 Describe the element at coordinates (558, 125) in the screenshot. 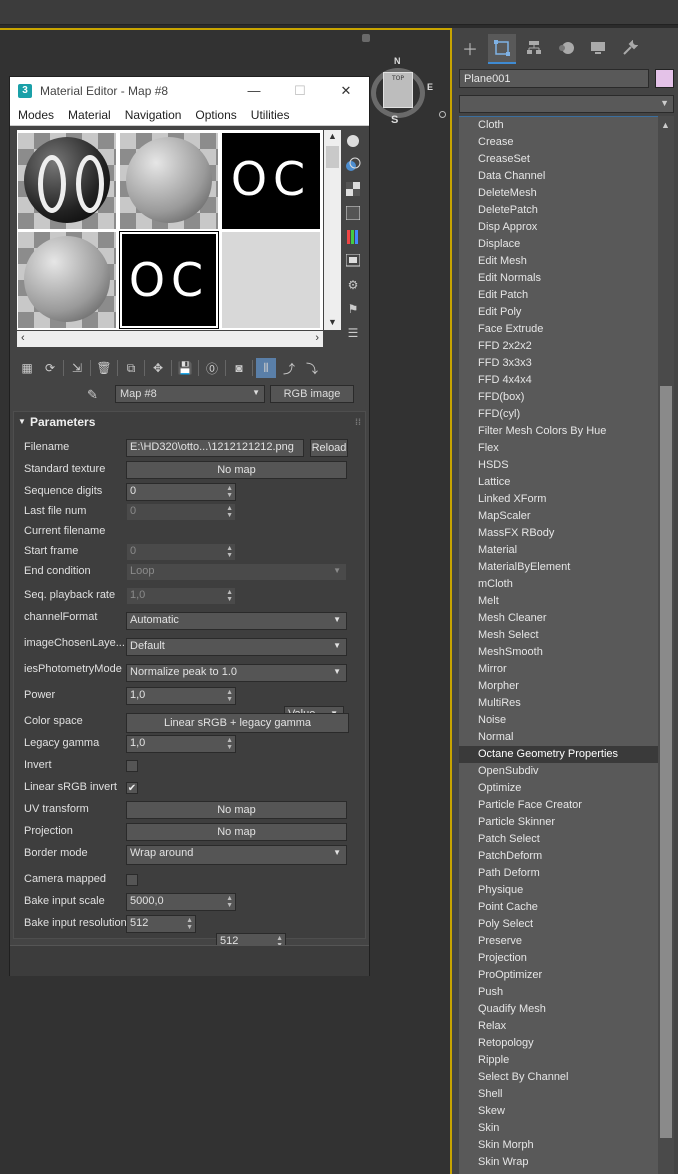

I see `modifier-list-item: Cloth` at that location.